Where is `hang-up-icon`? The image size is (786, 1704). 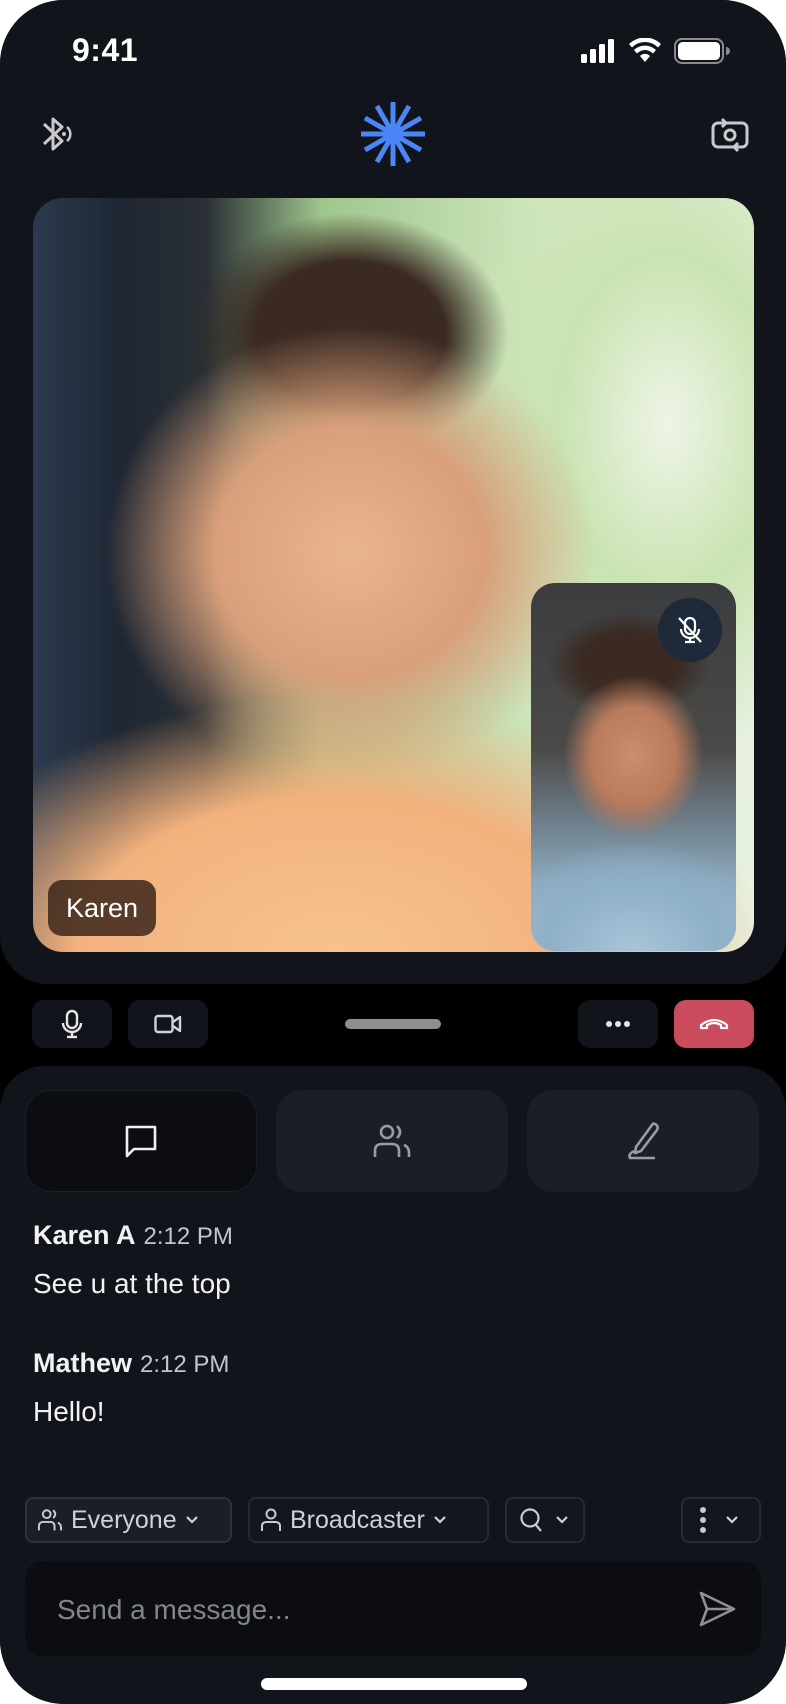
hang-up-icon is located at coordinates (714, 1024).